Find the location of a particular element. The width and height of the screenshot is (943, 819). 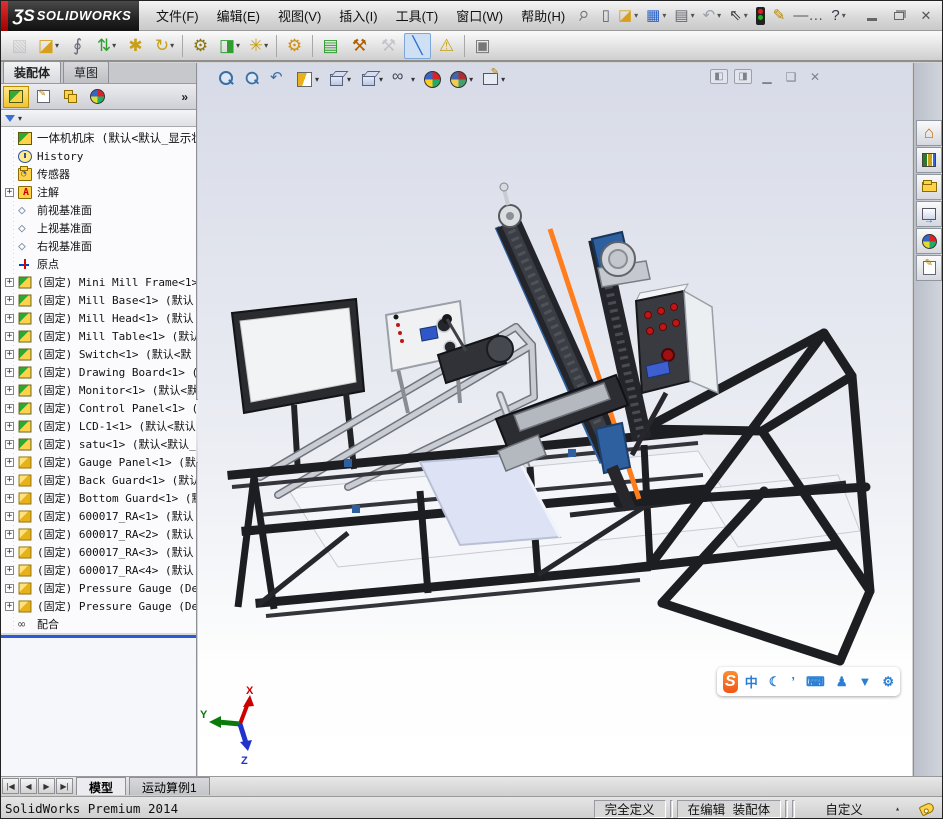

tree-item: + (固定) Switch<1> (默认<默 is located at coordinates (98, 354).